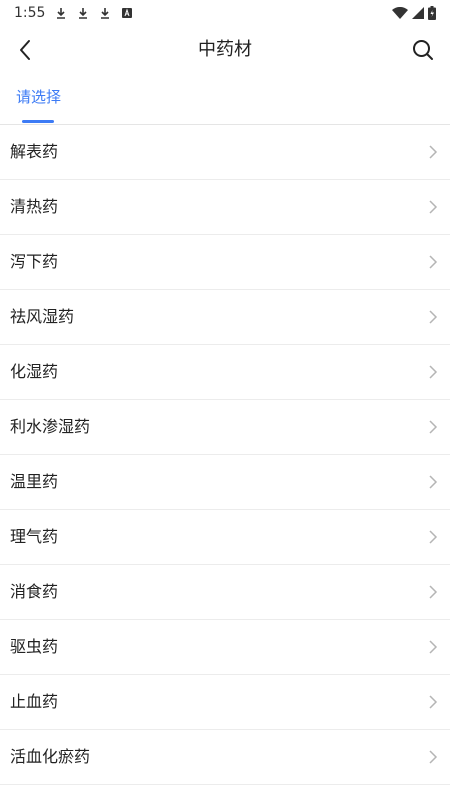 The height and width of the screenshot is (800, 450). I want to click on battery-icon, so click(432, 13).